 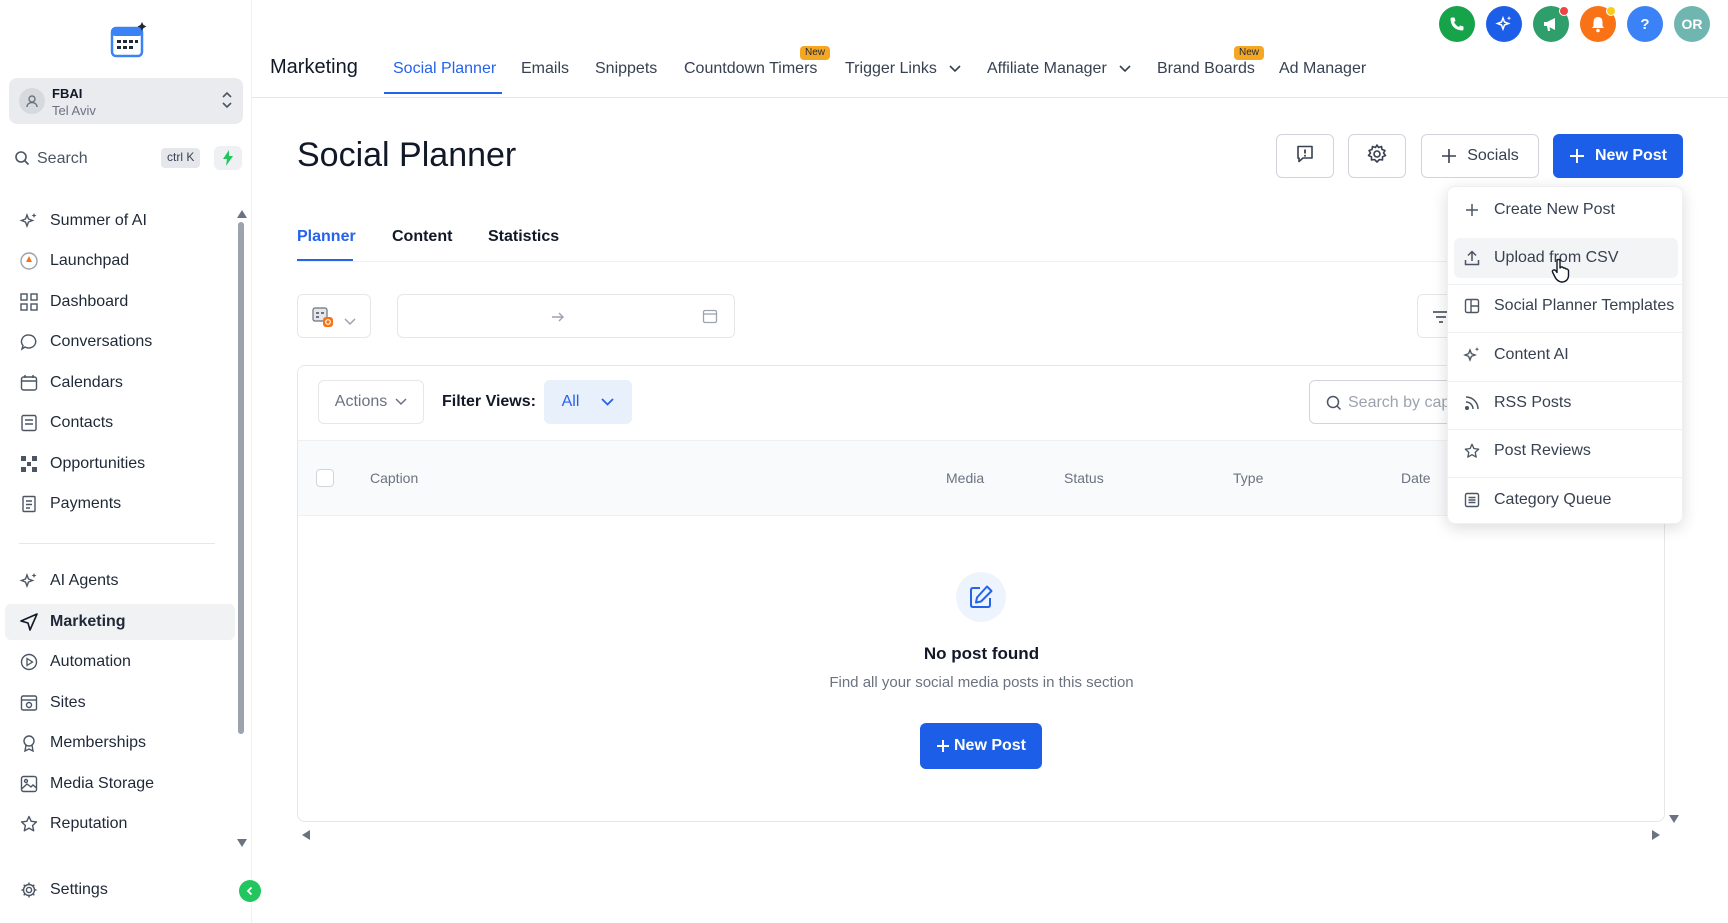 I want to click on social-account-filter, so click(x=334, y=316).